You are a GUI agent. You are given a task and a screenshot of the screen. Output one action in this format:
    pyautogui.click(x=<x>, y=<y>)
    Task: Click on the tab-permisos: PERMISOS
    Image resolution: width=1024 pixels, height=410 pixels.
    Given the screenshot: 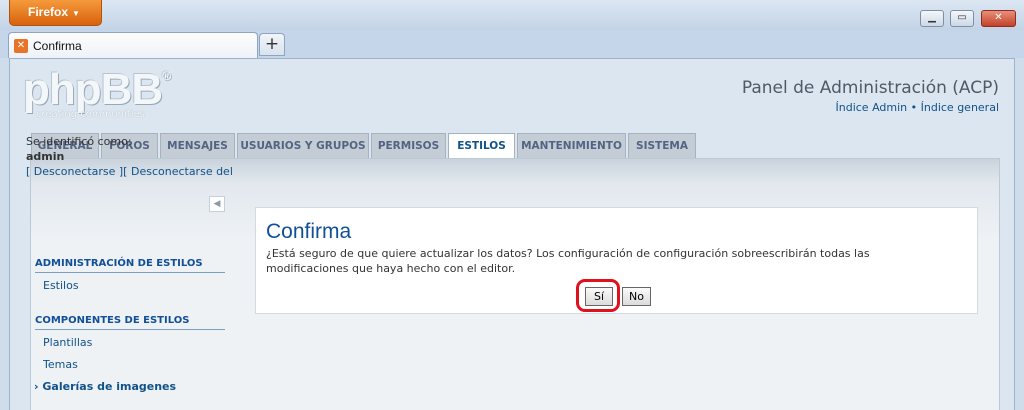 What is the action you would take?
    pyautogui.click(x=408, y=145)
    